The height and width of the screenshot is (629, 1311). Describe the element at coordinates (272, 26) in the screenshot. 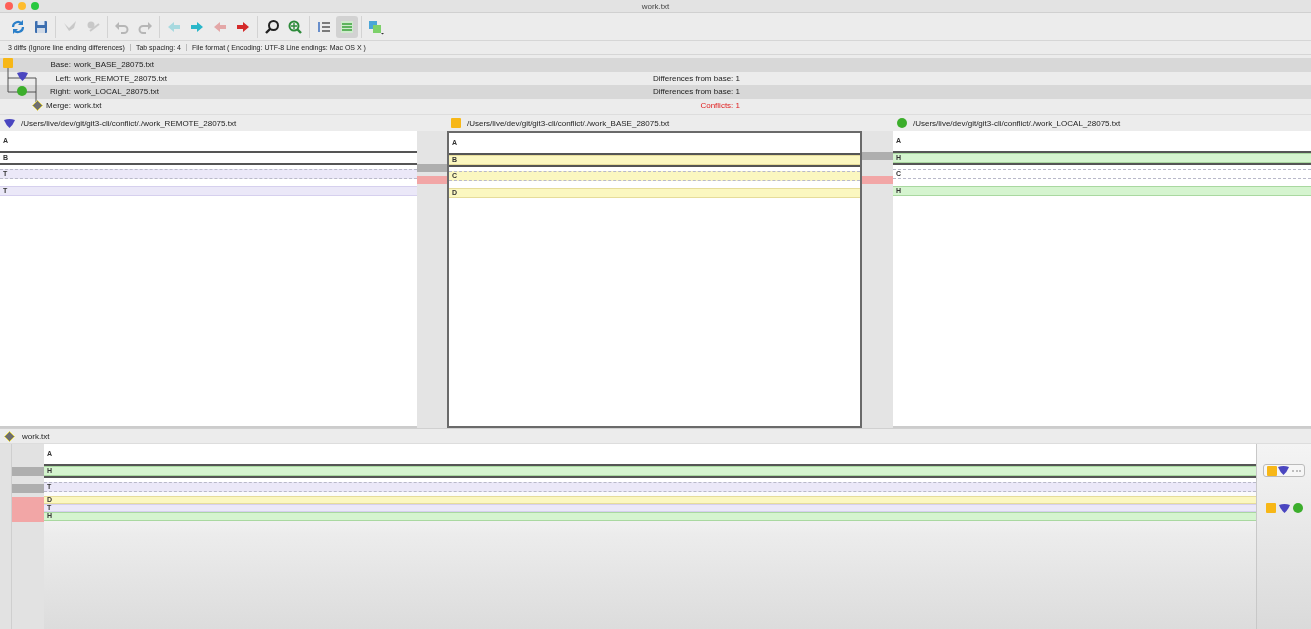

I see `search-icon` at that location.